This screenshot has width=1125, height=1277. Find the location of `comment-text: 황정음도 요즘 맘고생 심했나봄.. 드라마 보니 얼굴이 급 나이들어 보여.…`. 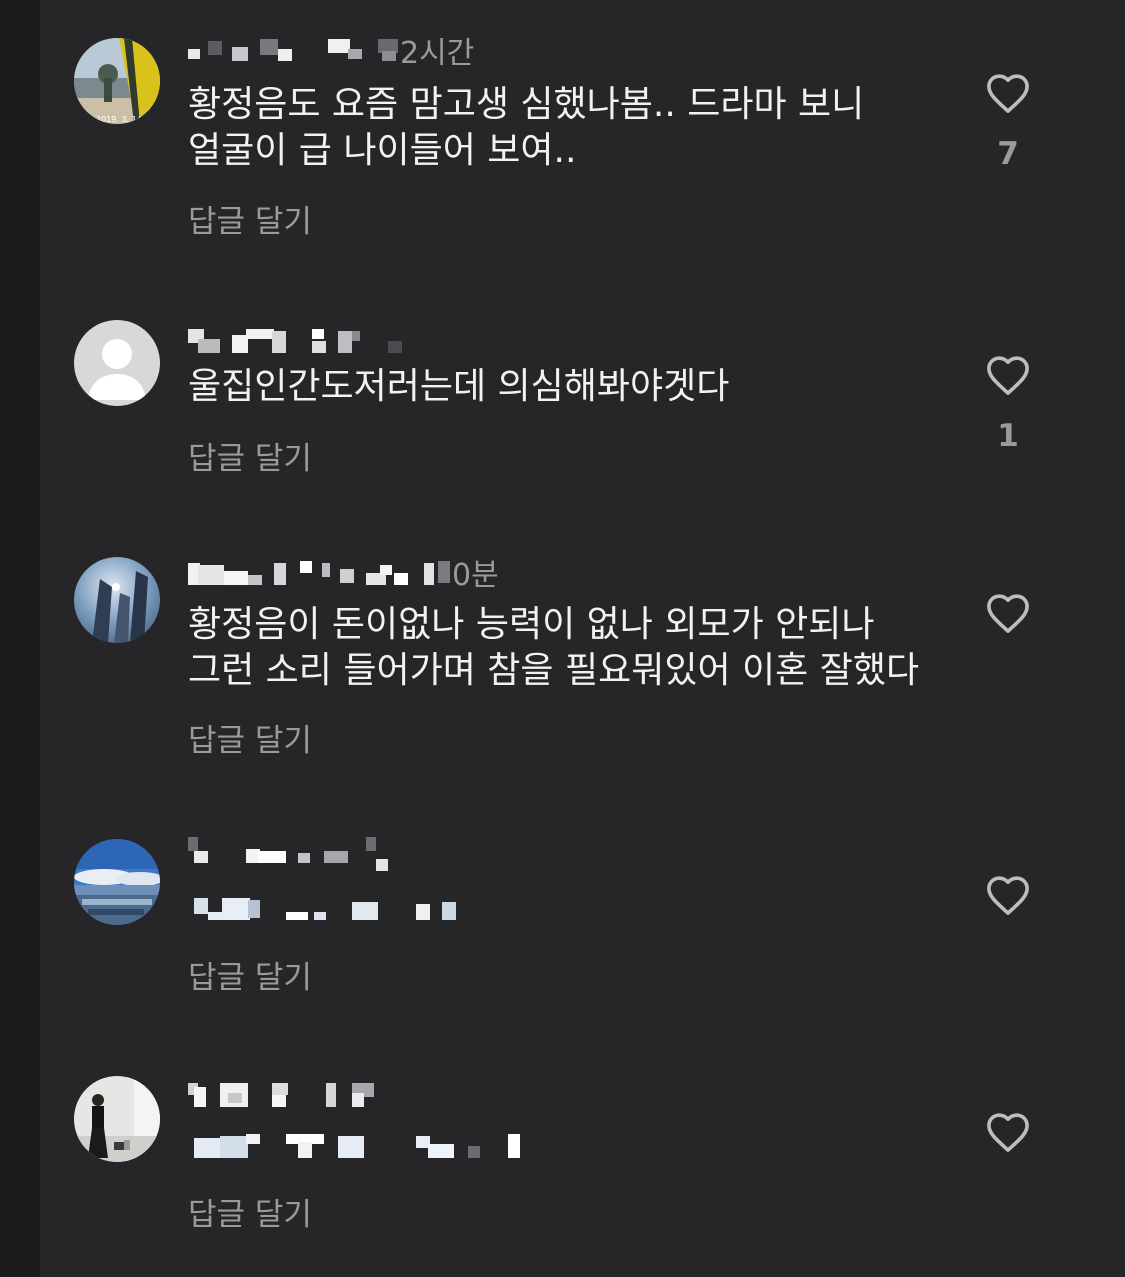

comment-text: 황정음도 요즘 맘고생 심했나봄.. 드라마 보니 얼굴이 급 나이들어 보여.… is located at coordinates (526, 127).